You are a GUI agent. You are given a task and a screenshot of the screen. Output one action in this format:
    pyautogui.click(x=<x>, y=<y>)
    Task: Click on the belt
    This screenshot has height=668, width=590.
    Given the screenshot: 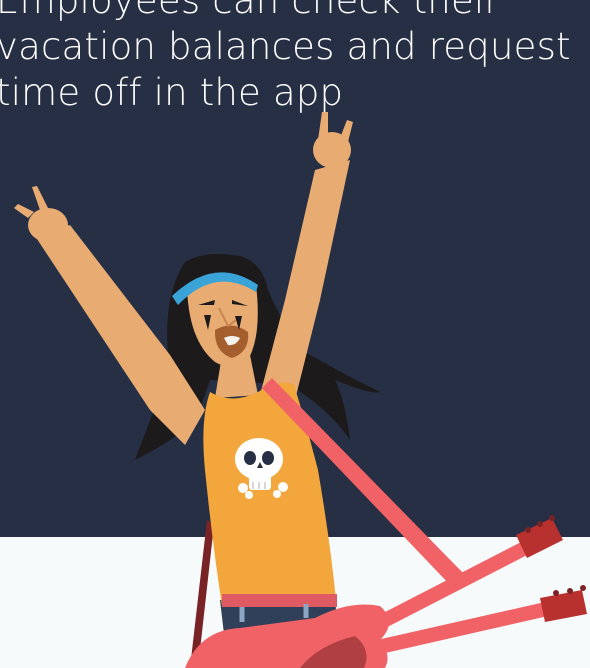 What is the action you would take?
    pyautogui.click(x=279, y=600)
    